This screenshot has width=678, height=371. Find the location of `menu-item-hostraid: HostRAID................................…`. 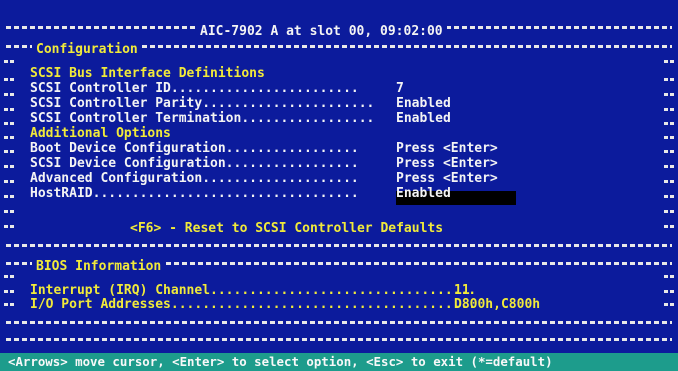

menu-item-hostraid: HostRAID................................… is located at coordinates (194, 193).